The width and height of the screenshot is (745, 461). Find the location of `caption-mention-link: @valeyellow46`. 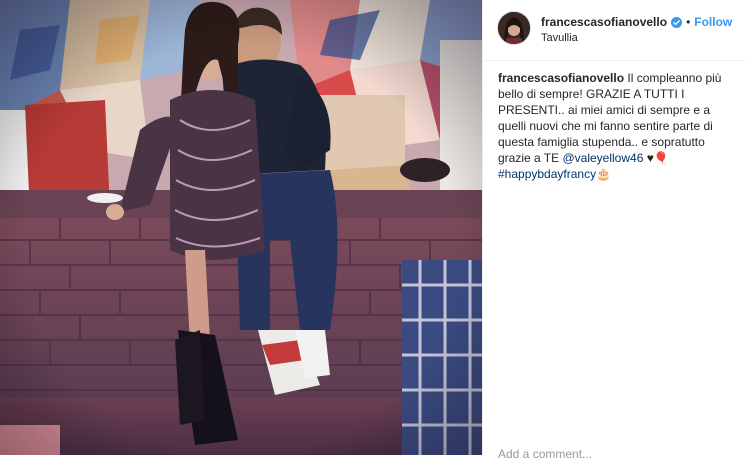

caption-mention-link: @valeyellow46 is located at coordinates (602, 158).